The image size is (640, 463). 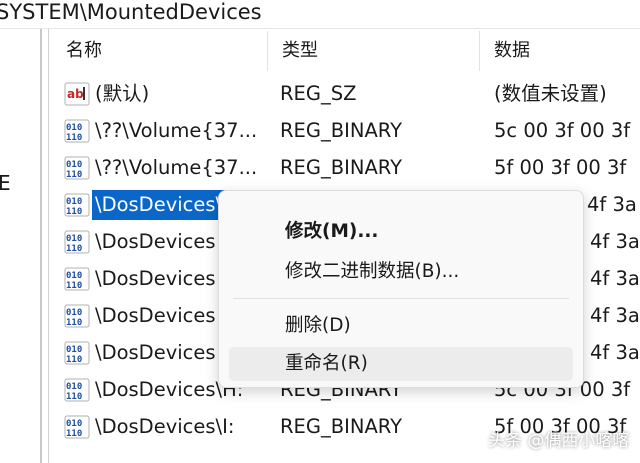 I want to click on value-data: 5c 00 3f 00 3f, so click(x=562, y=130).